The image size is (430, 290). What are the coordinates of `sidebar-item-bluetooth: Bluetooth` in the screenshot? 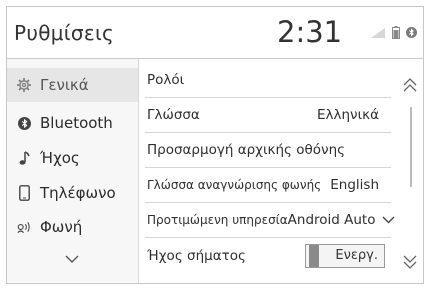 It's located at (72, 123).